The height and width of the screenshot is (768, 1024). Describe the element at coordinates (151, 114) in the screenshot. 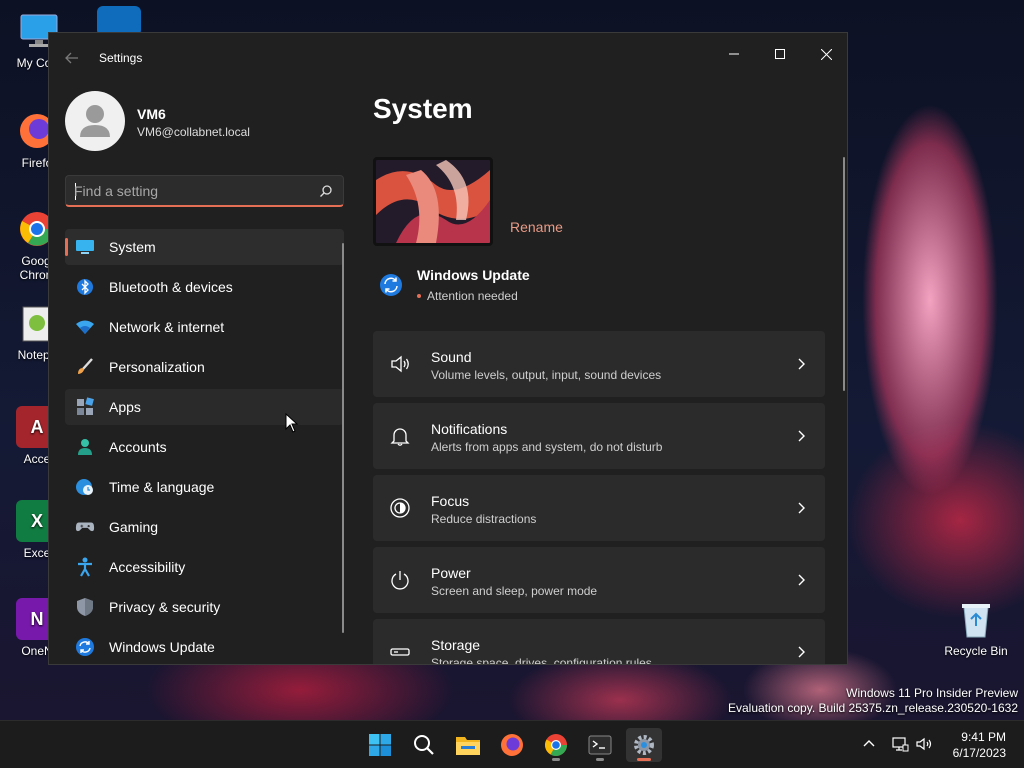

I see `profile-name: VM6` at that location.